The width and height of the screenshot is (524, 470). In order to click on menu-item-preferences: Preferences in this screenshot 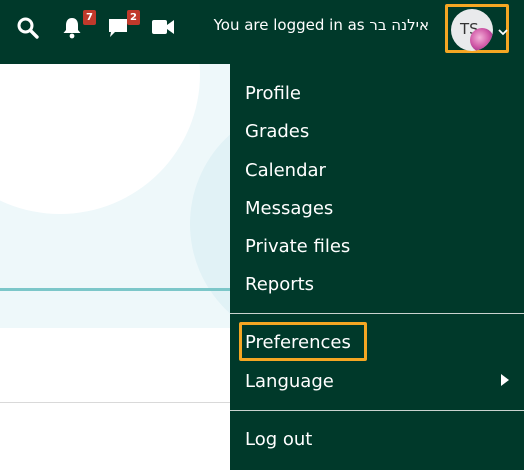, I will do `click(298, 343)`.